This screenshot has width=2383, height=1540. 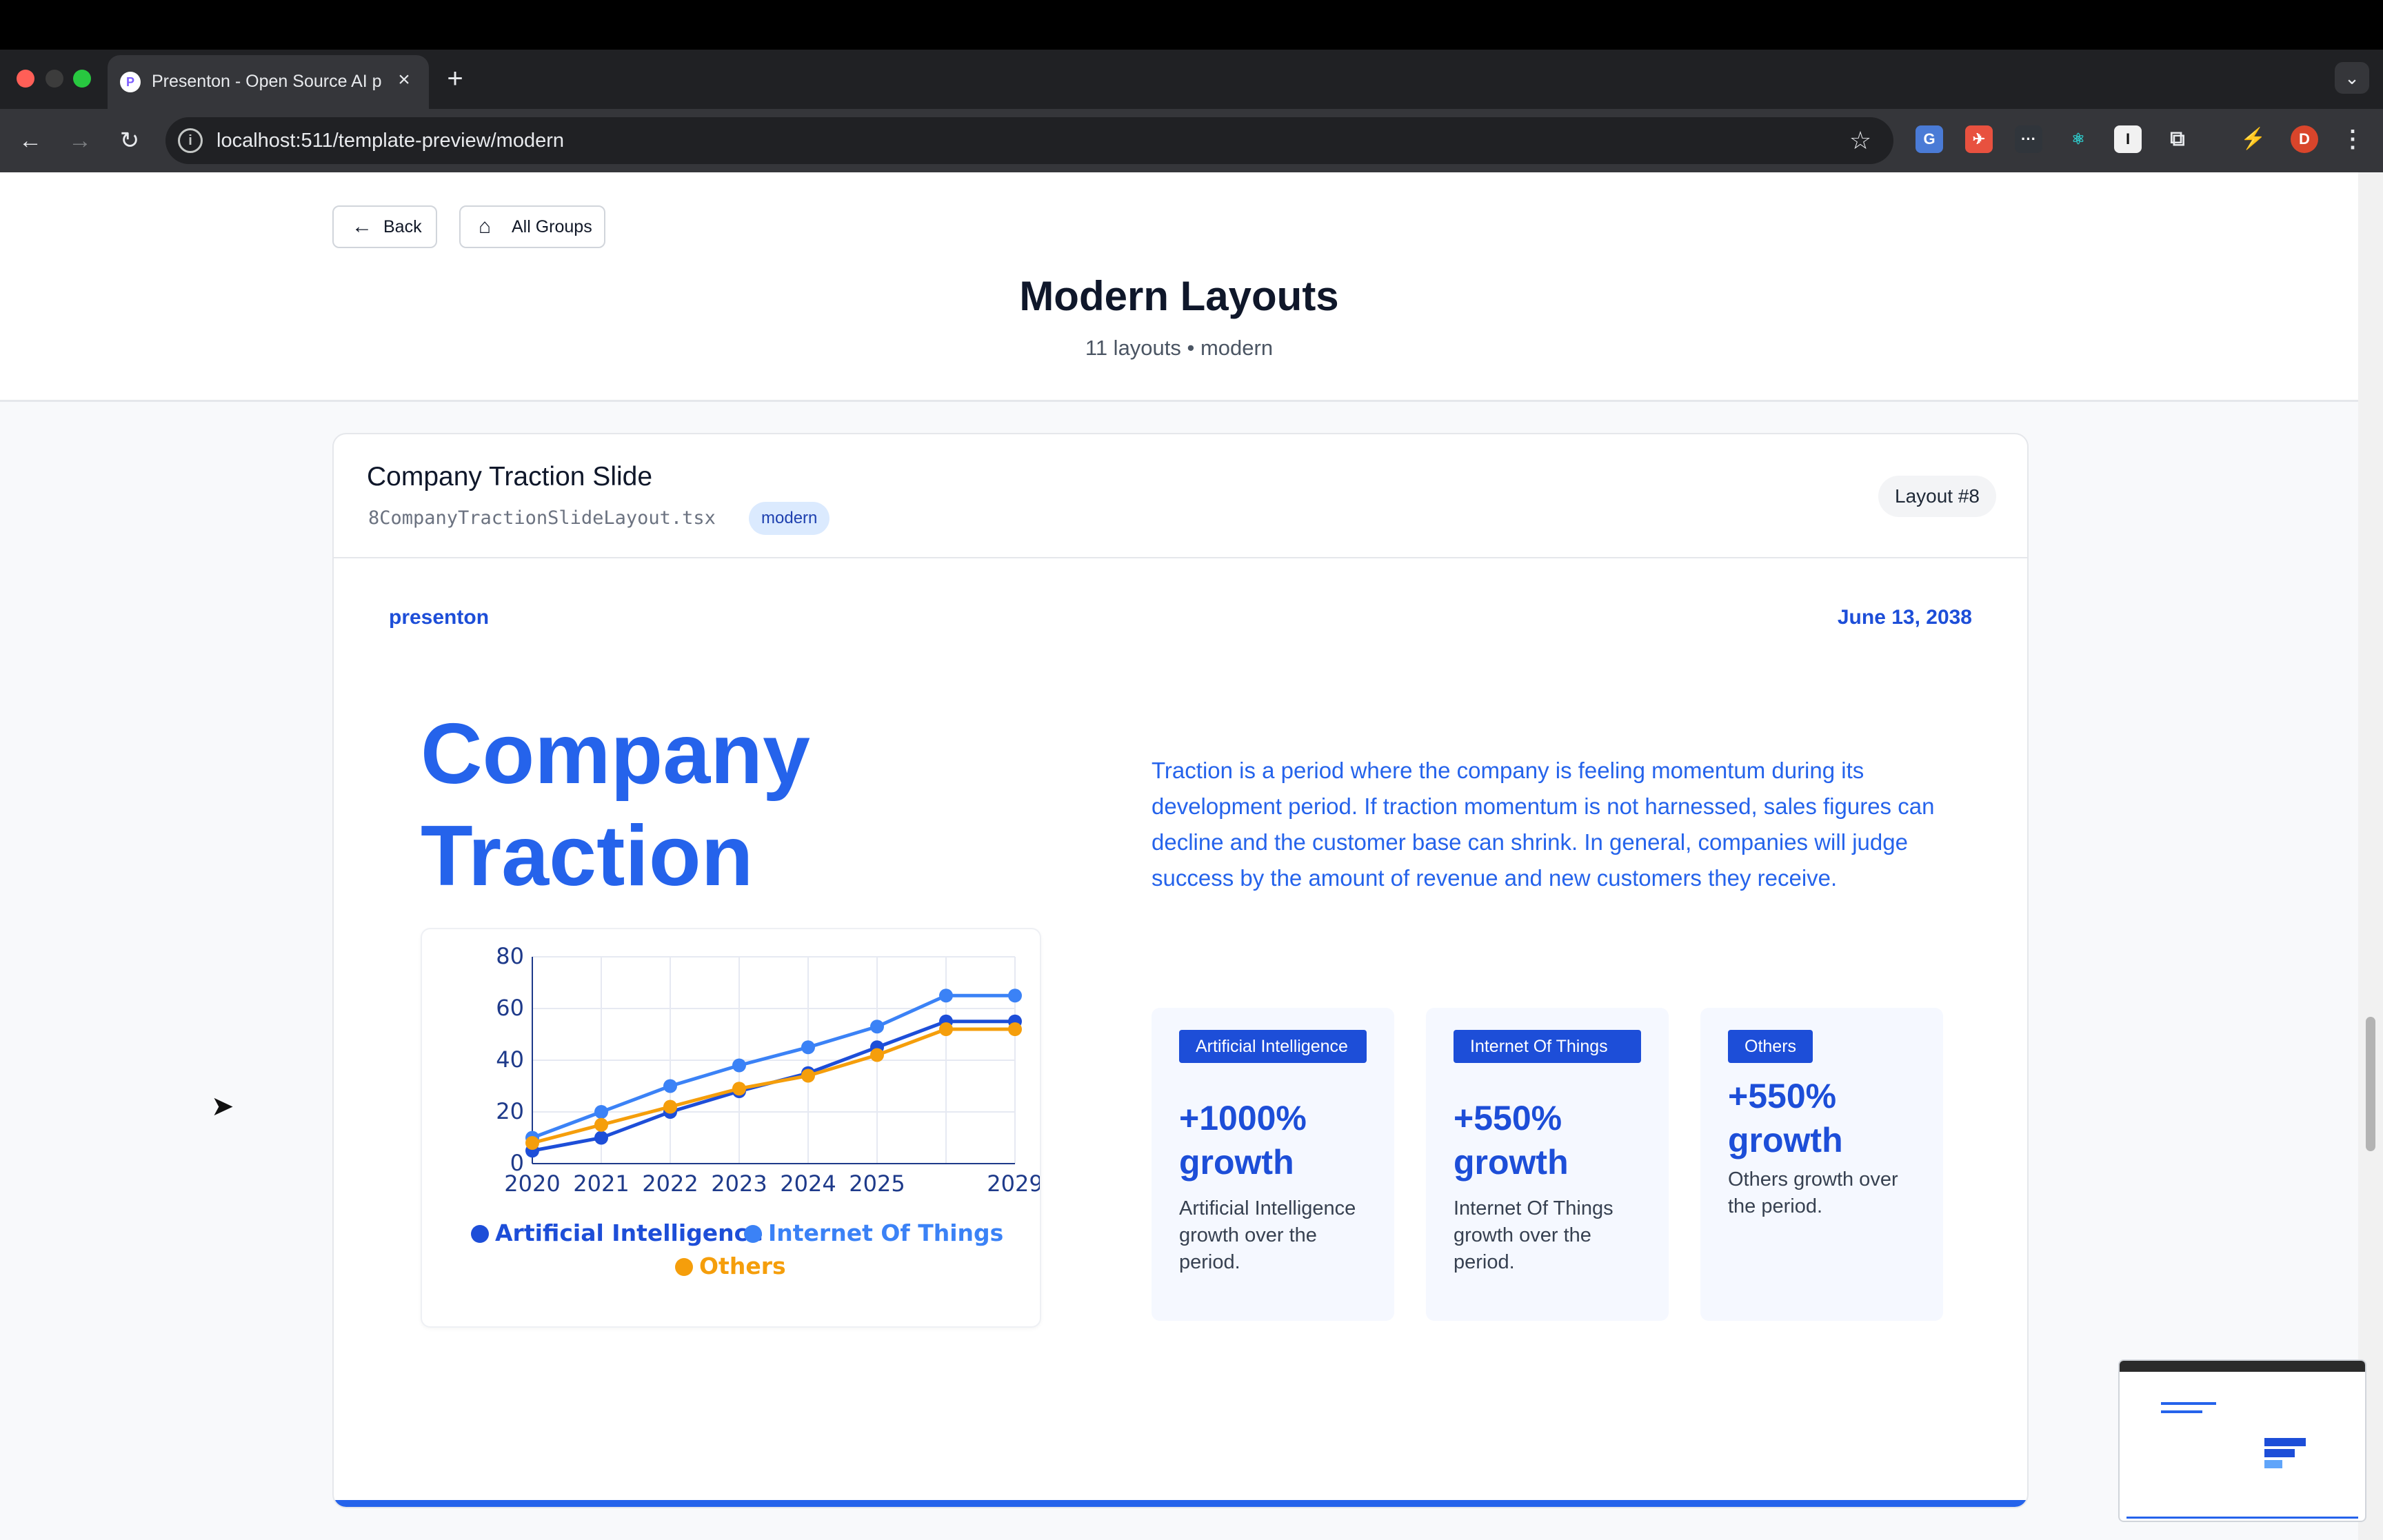 I want to click on tab-close-icon: ×, so click(x=404, y=80).